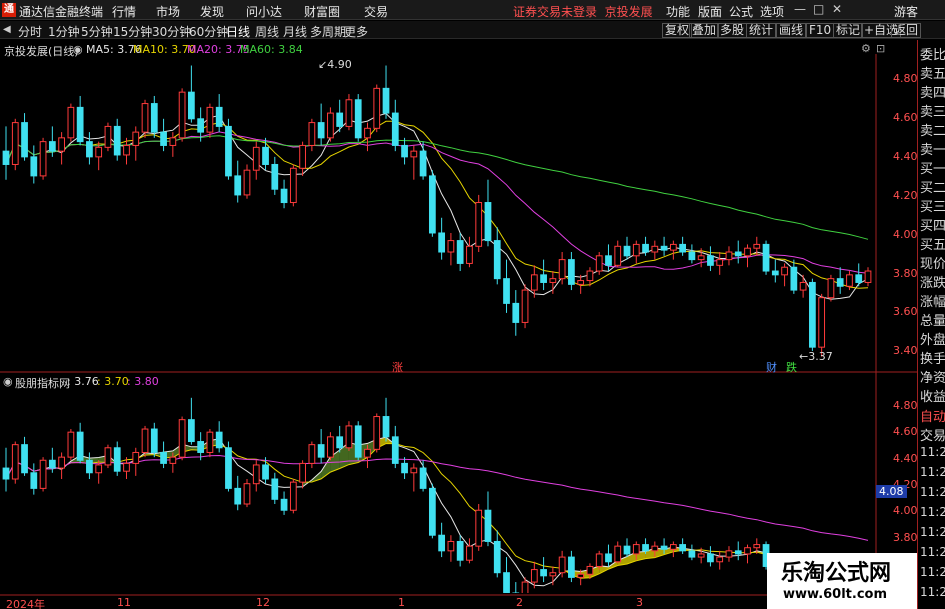  Describe the element at coordinates (880, 48) in the screenshot. I see `chart-expand-icon: ⊡` at that location.